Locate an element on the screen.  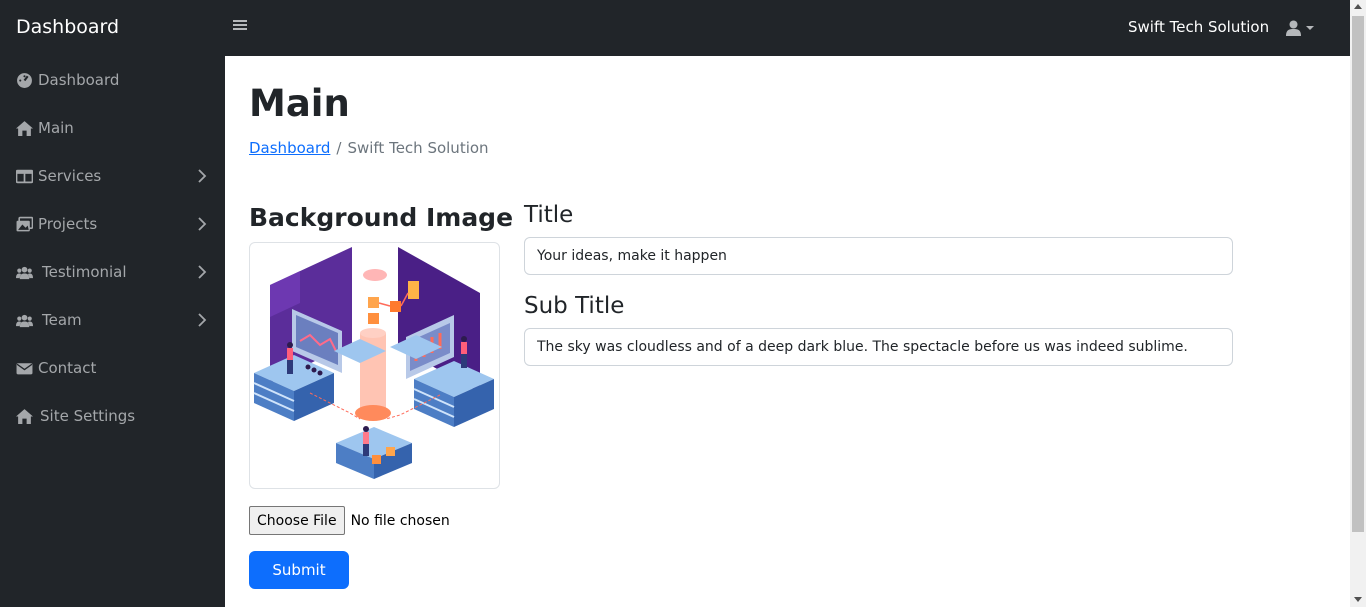
sidebar-item-testimonial: Testimonial is located at coordinates (112, 272).